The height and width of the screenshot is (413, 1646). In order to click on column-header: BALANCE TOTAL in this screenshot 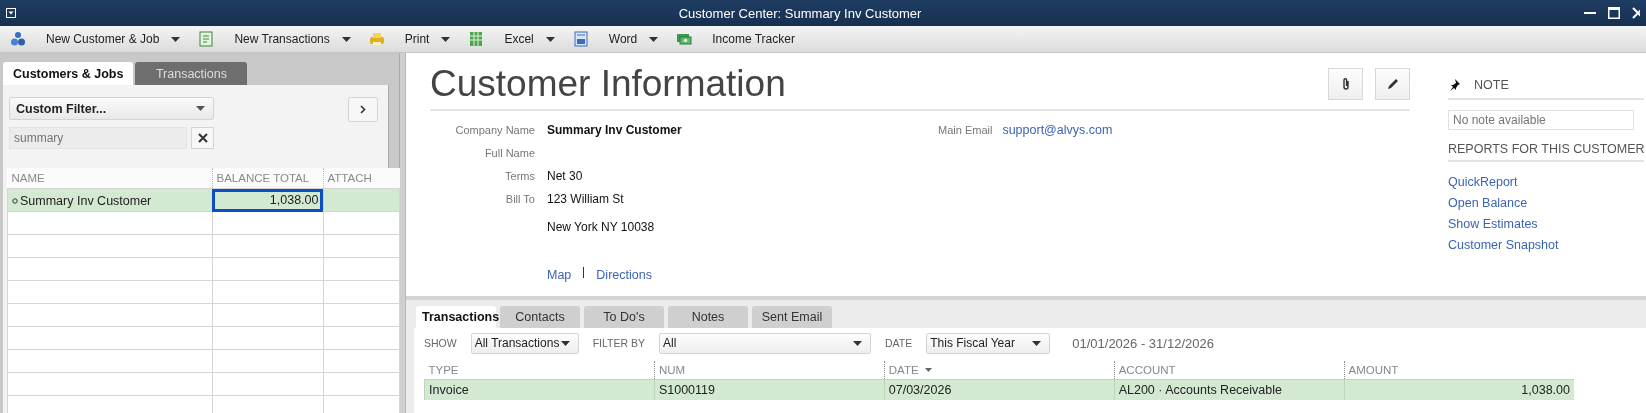, I will do `click(267, 178)`.